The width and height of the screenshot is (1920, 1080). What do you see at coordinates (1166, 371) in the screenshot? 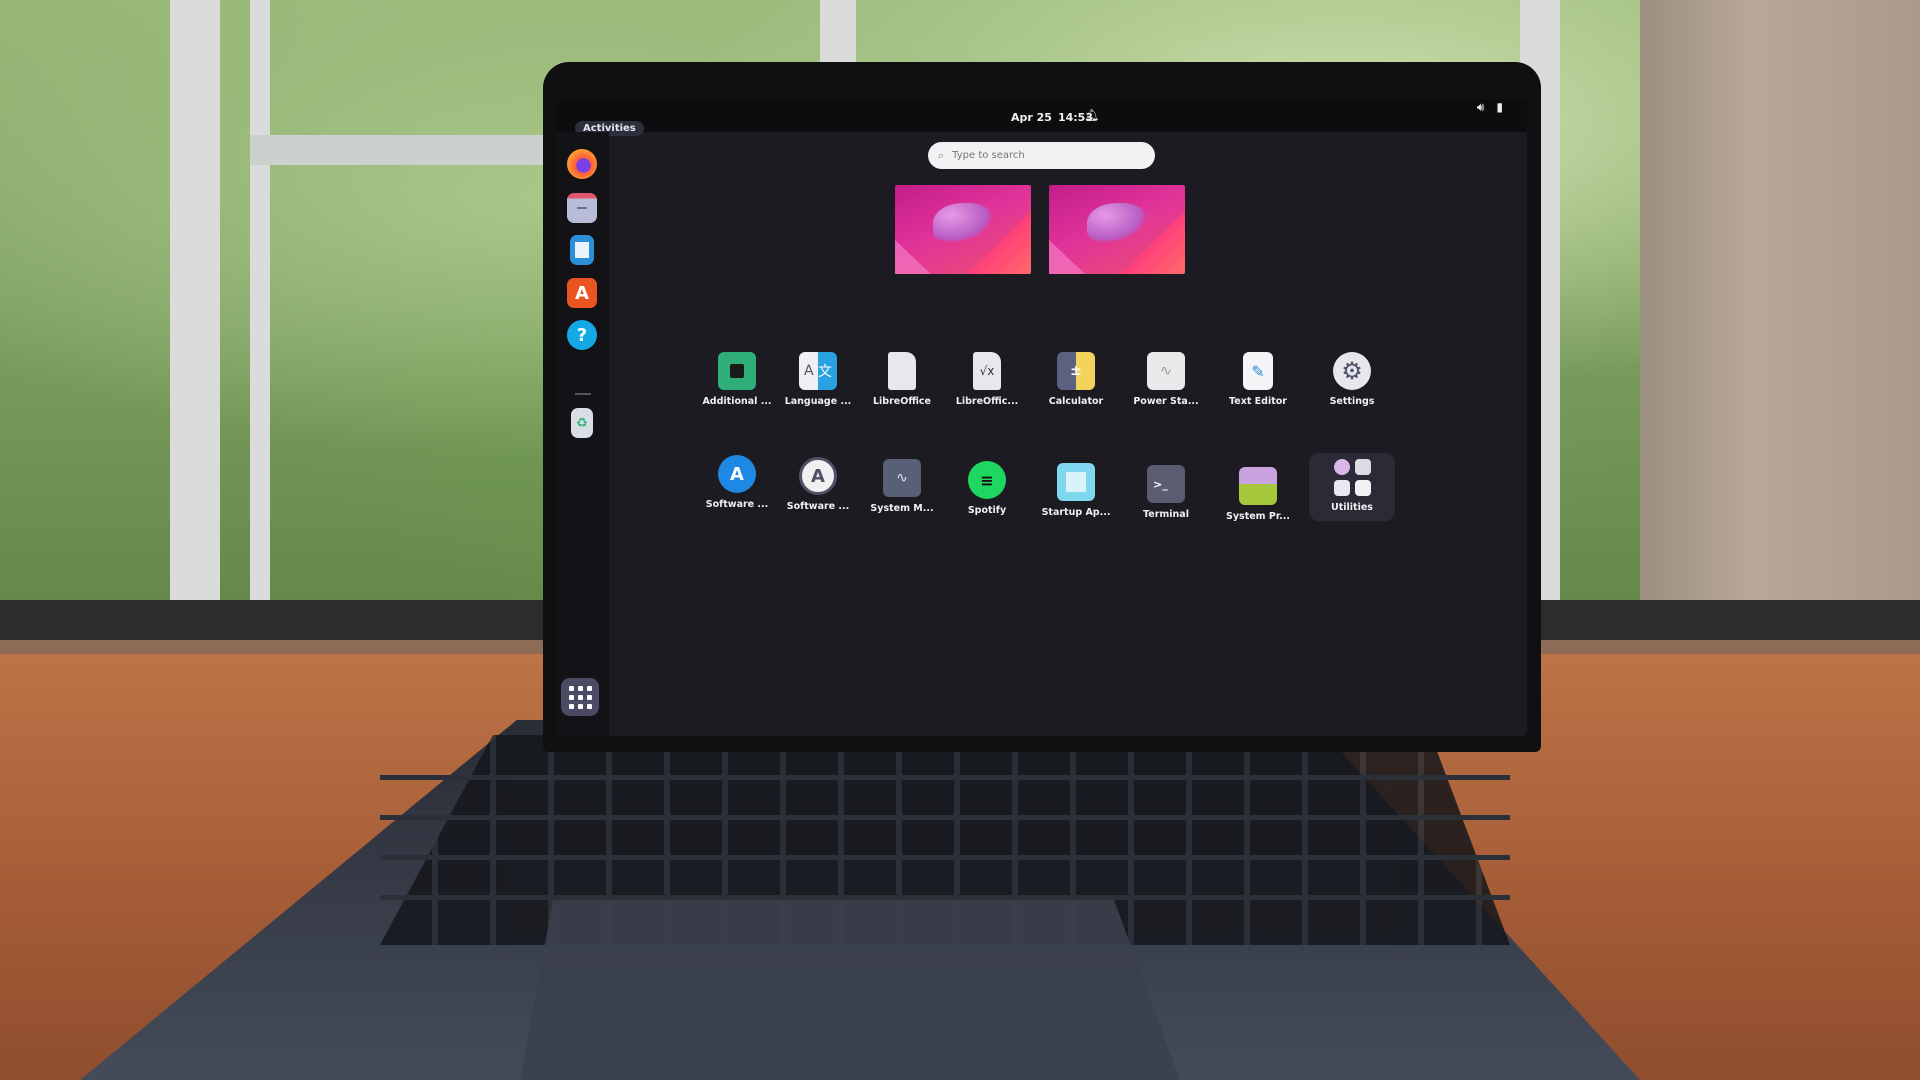
I see `power-stats-icon: ∿` at bounding box center [1166, 371].